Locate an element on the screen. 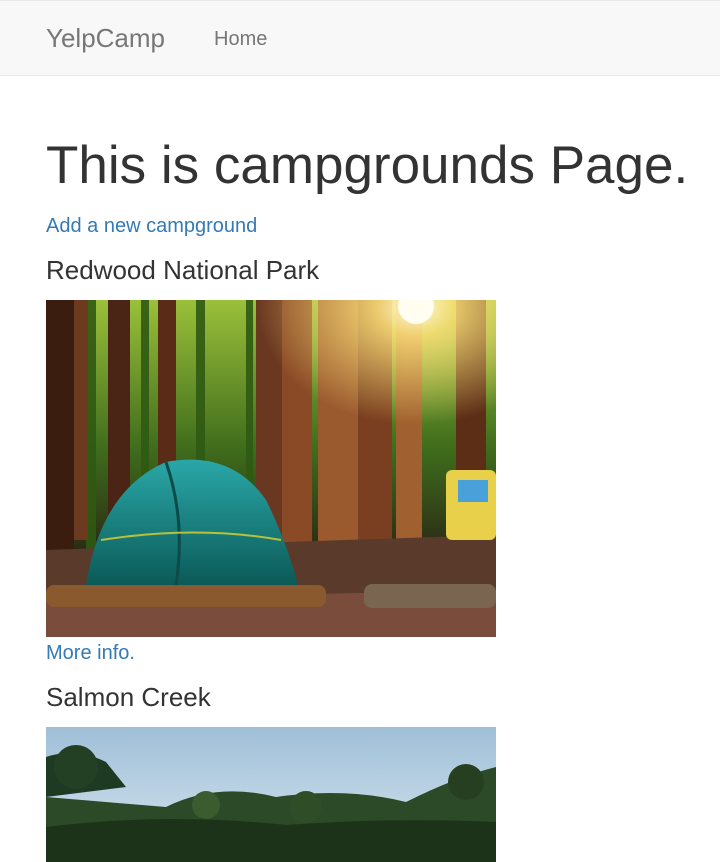 This screenshot has height=862, width=720. page-title: This is campgrounds Page. is located at coordinates (367, 165).